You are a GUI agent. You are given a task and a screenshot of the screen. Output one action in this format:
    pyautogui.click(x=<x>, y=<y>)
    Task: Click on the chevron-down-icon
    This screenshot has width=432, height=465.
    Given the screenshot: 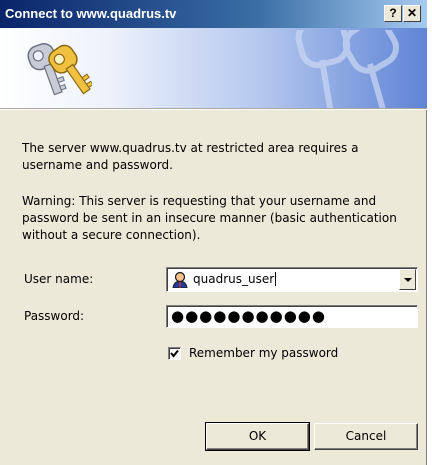 What is the action you would take?
    pyautogui.click(x=408, y=280)
    